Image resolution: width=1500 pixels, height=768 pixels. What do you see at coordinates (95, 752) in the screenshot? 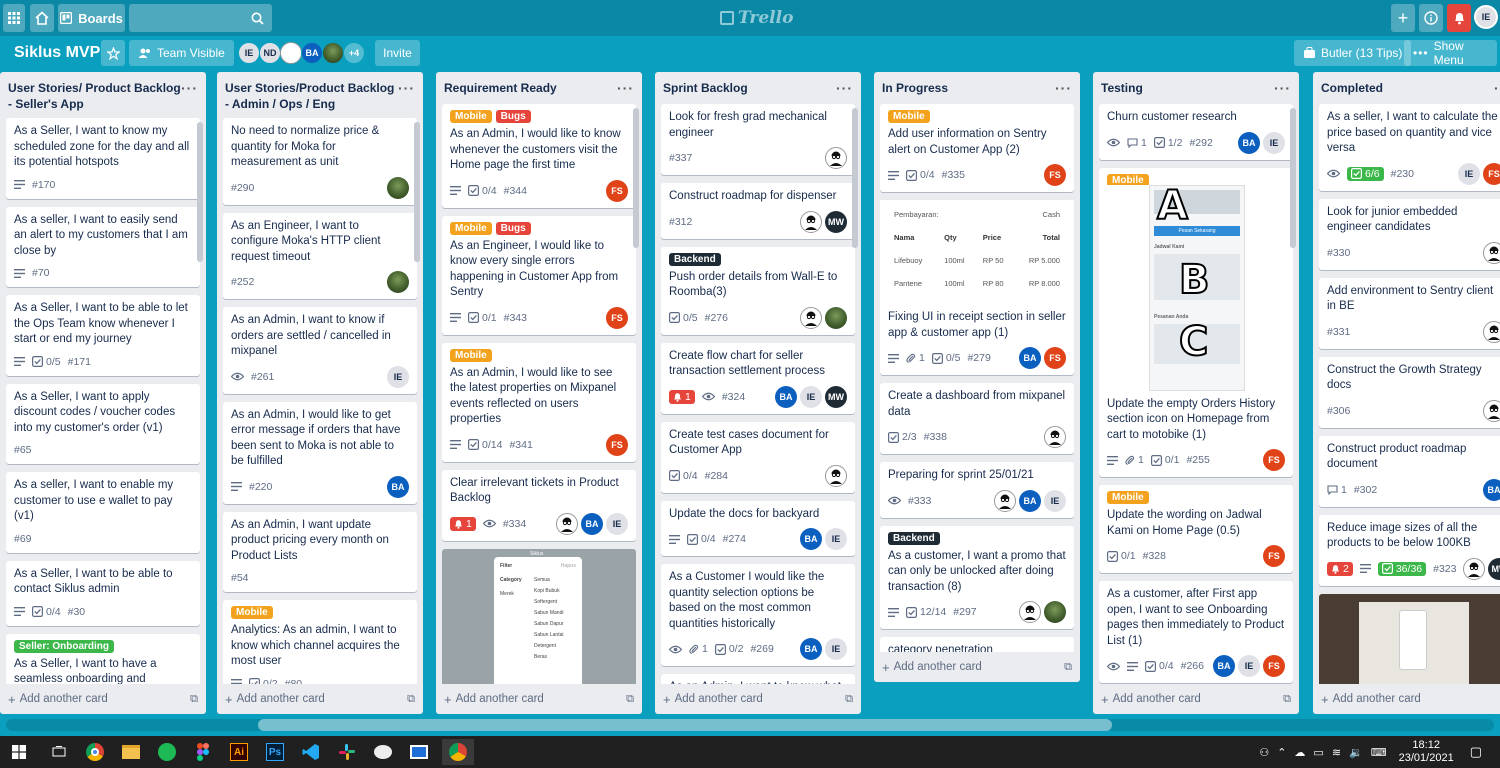
I see `chrome-icon` at bounding box center [95, 752].